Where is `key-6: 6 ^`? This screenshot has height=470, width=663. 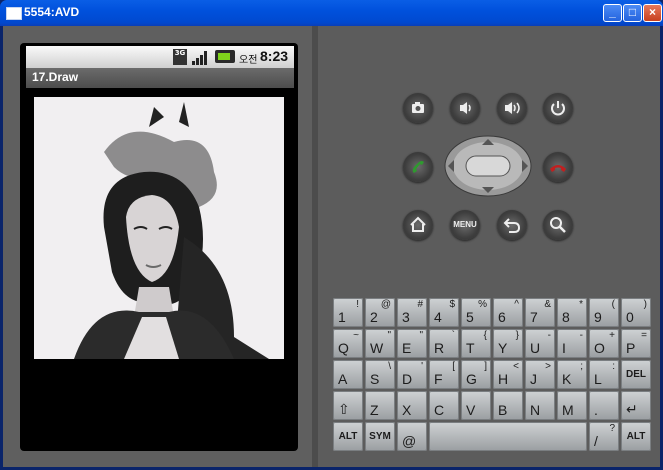 key-6: 6 ^ is located at coordinates (508, 312).